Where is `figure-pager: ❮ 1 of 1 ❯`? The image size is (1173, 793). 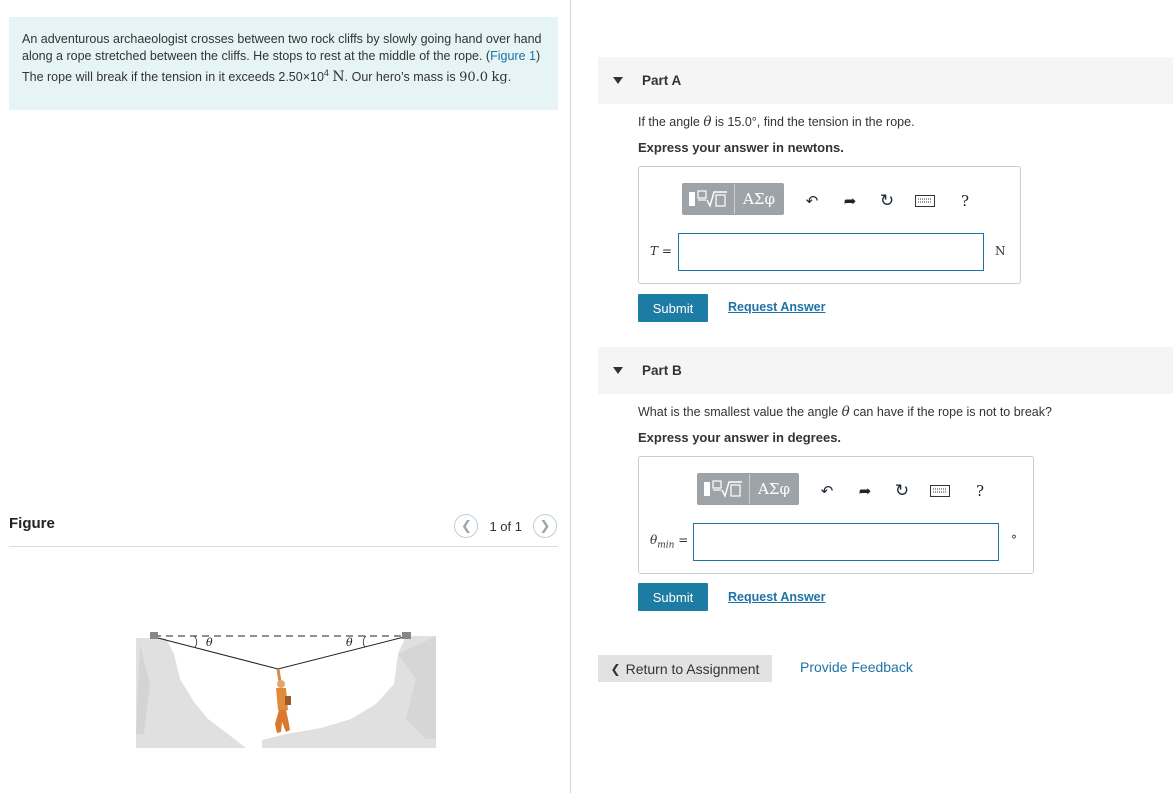 figure-pager: ❮ 1 of 1 ❯ is located at coordinates (505, 526).